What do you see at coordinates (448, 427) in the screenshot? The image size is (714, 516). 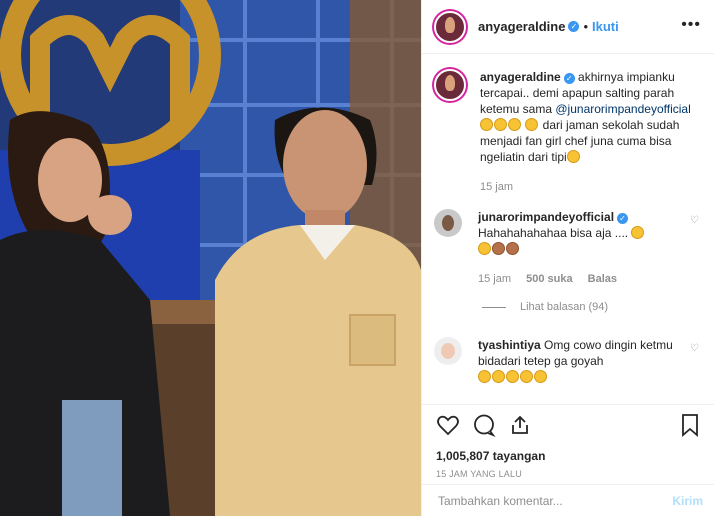 I see `heart-icon` at bounding box center [448, 427].